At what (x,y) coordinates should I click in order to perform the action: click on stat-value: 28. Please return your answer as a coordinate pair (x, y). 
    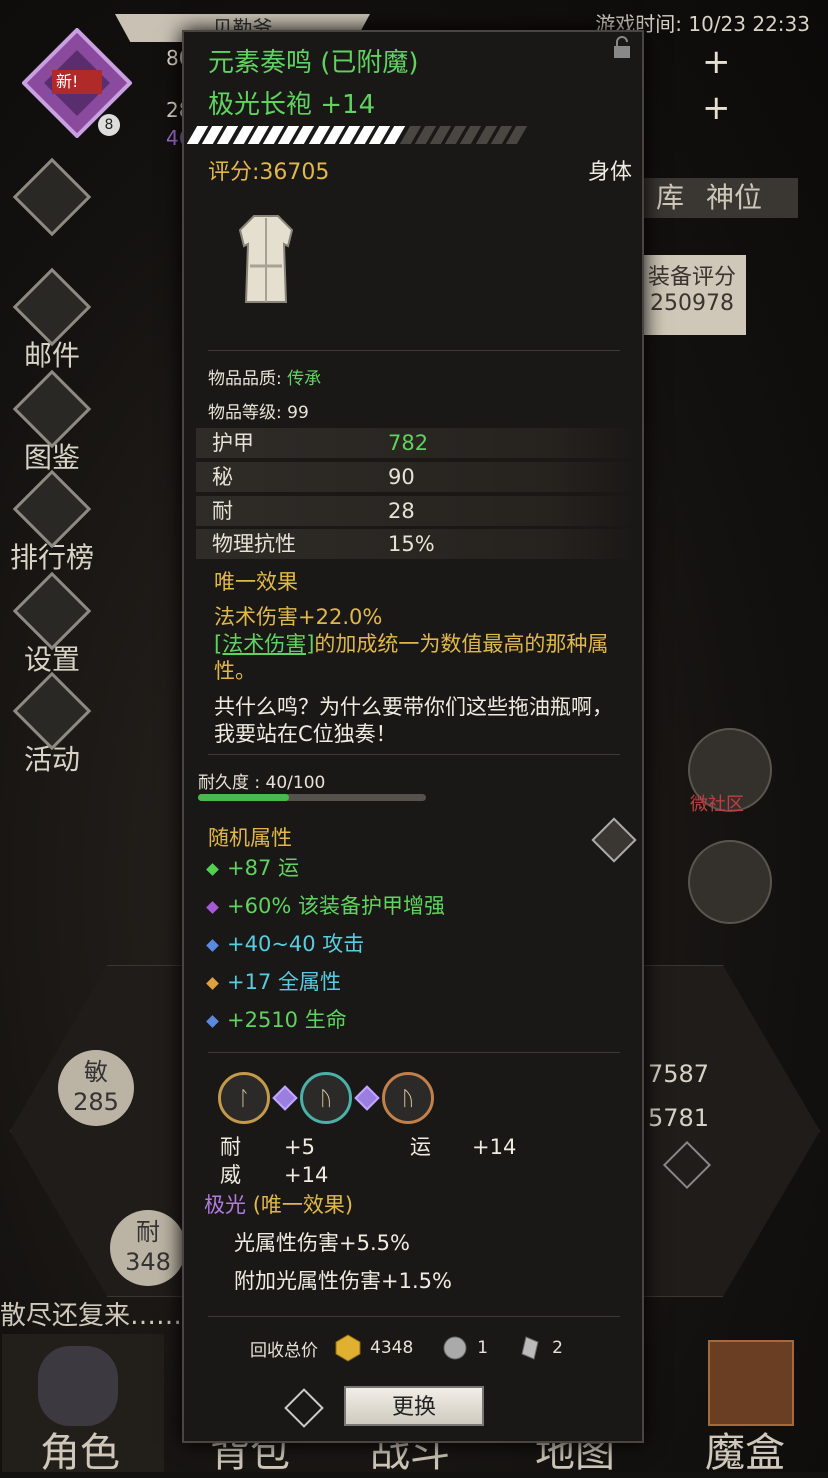
    Looking at the image, I should click on (401, 511).